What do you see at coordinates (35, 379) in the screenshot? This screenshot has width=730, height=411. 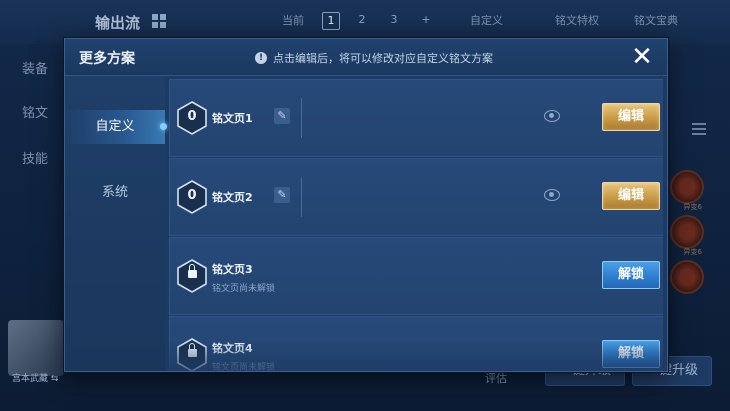 I see `hero-name: 宫本武藏 ⇆` at bounding box center [35, 379].